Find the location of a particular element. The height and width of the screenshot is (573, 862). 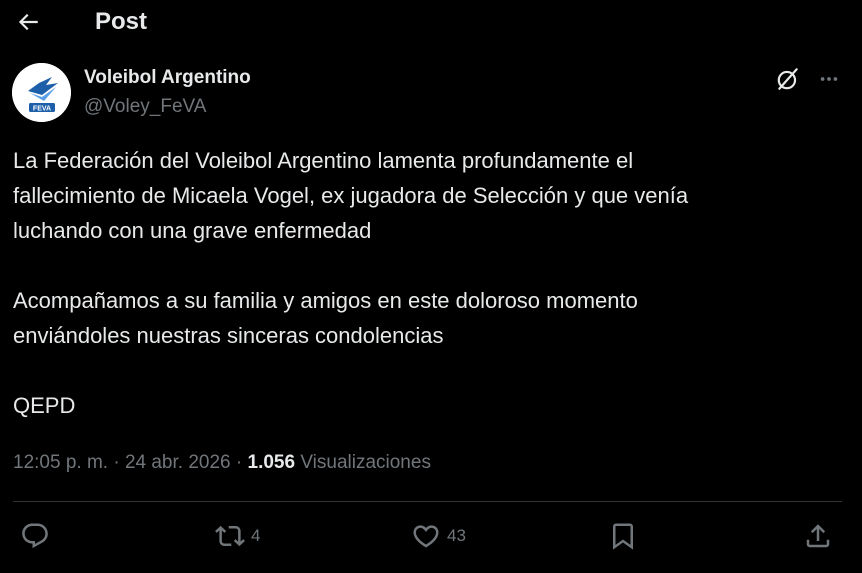

avatar: FEVA is located at coordinates (41, 92).